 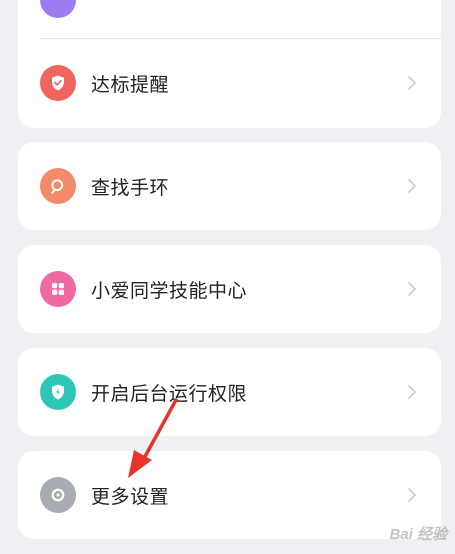 I want to click on background-permission-label: 开启后台运行权限, so click(x=169, y=393).